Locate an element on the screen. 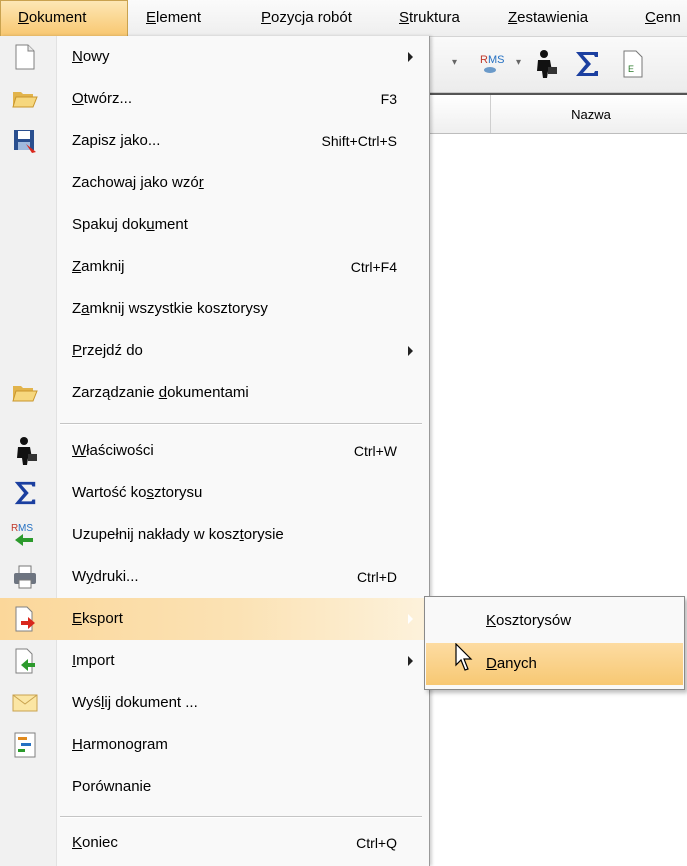  menu-item-zarzadzanie-dokumentami: Zarządzanie dokumentami is located at coordinates (214, 393).